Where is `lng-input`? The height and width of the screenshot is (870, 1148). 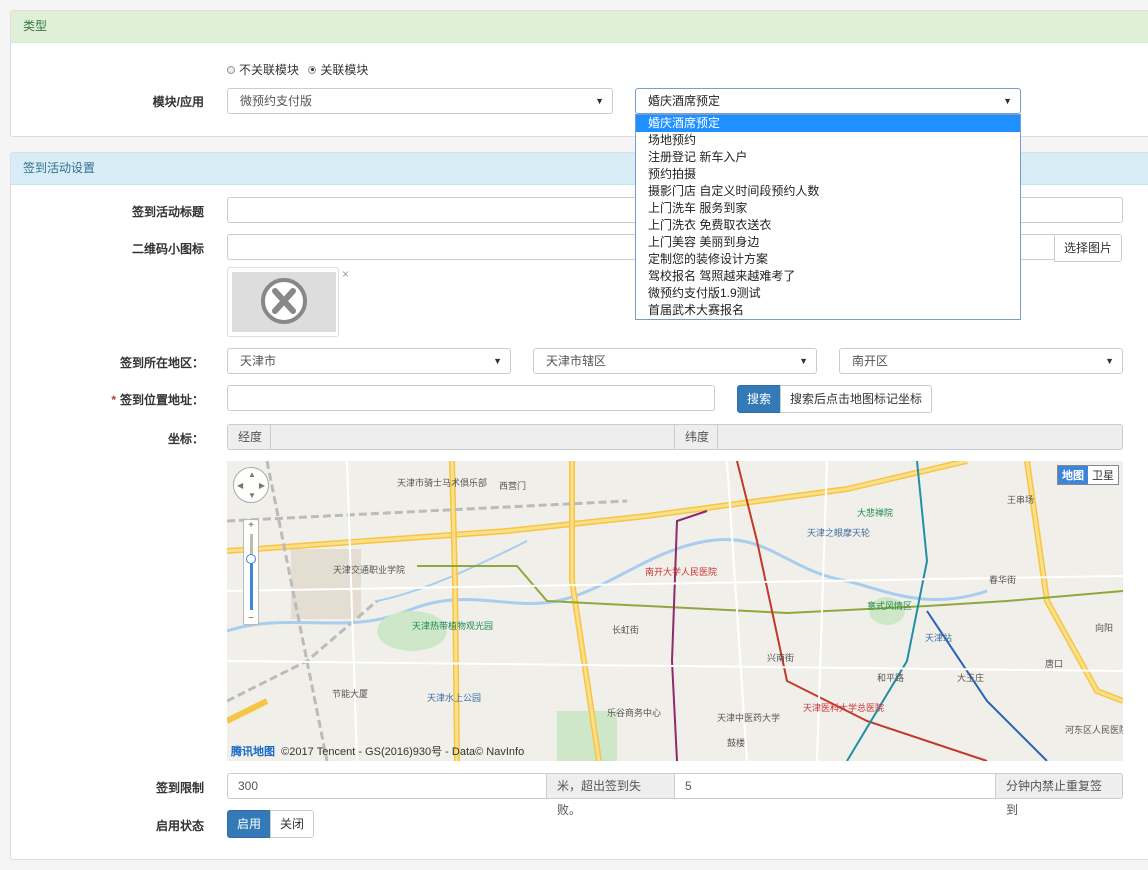
lng-input is located at coordinates (472, 437).